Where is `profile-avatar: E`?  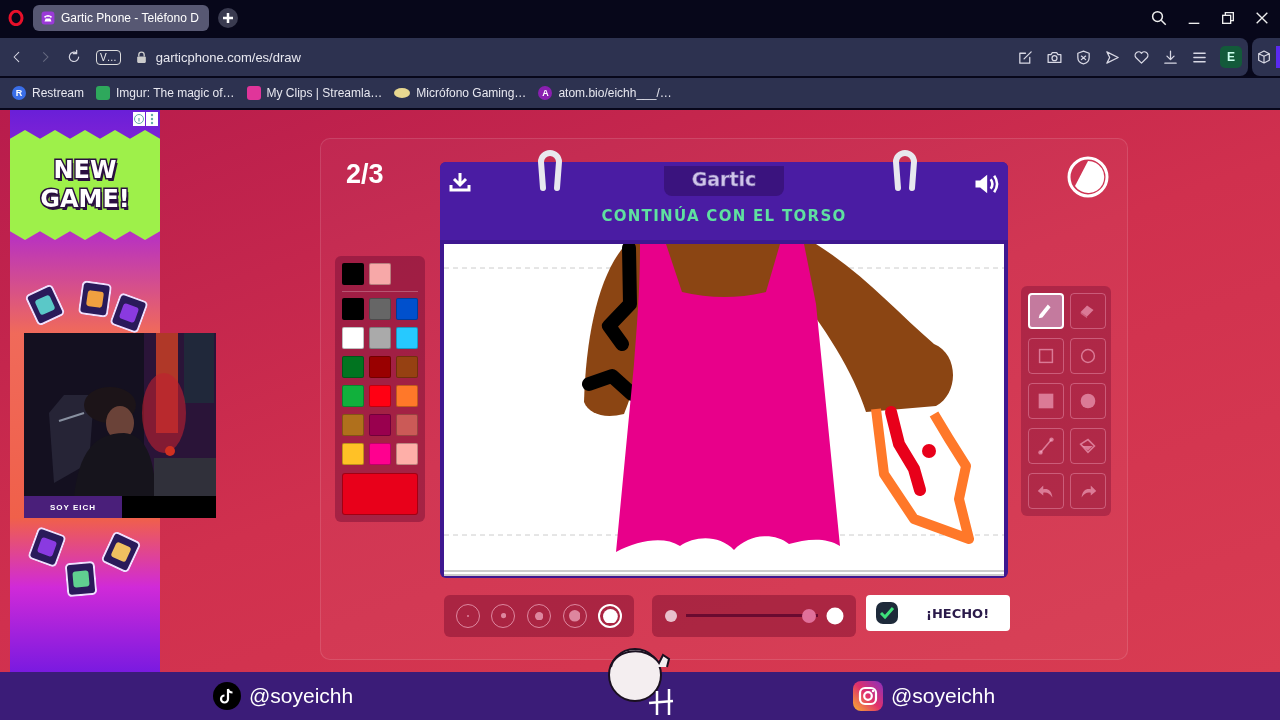
profile-avatar: E is located at coordinates (1231, 57).